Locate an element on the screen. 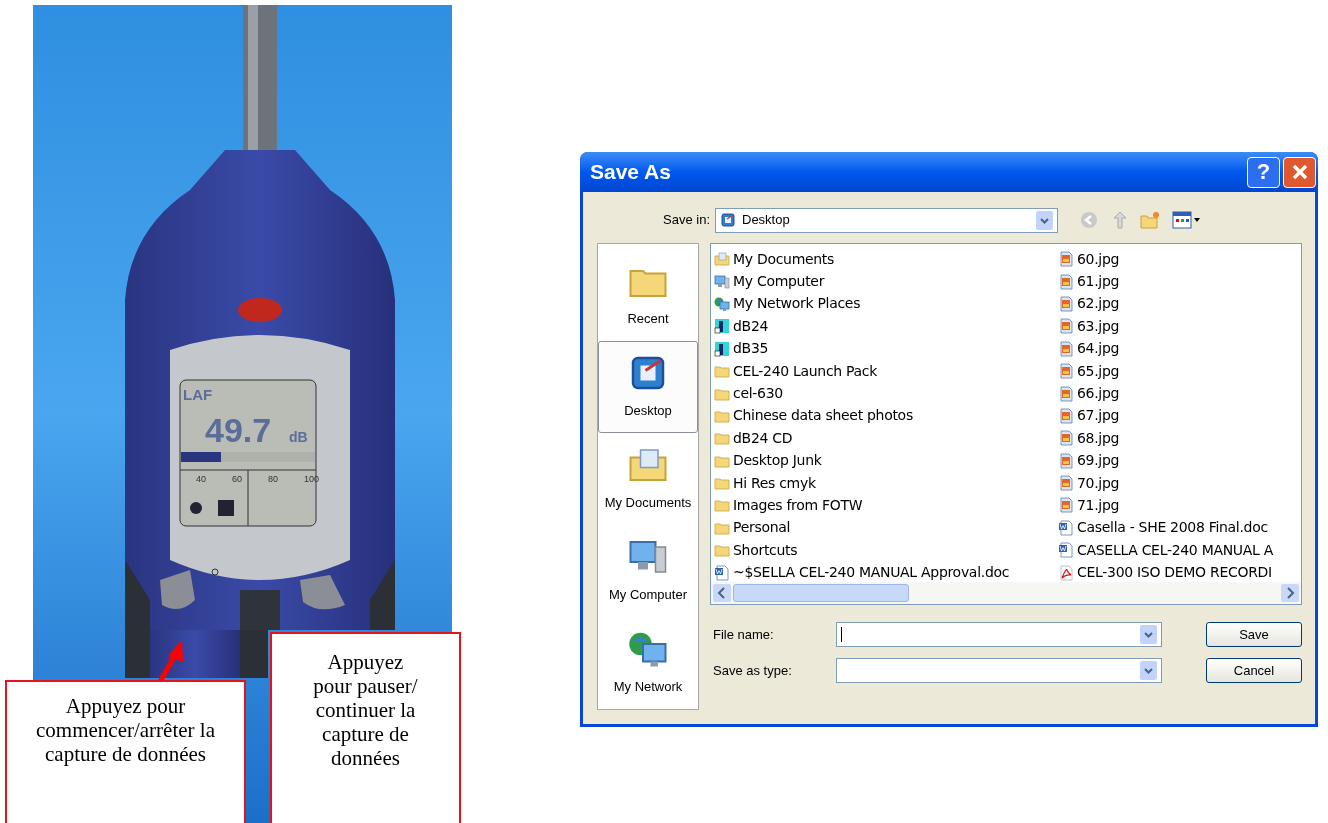 The width and height of the screenshot is (1328, 823). scroll-right-icon is located at coordinates (1290, 593).